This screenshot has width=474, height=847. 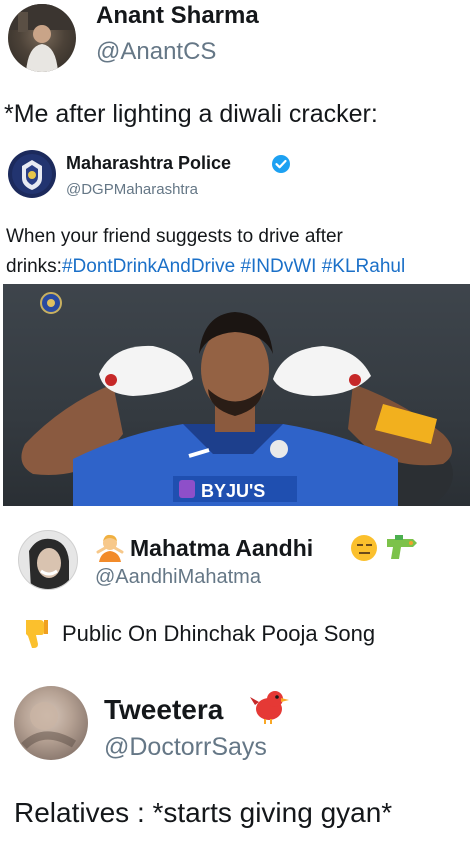 I want to click on tweet4-name: Tweetera, so click(x=163, y=710).